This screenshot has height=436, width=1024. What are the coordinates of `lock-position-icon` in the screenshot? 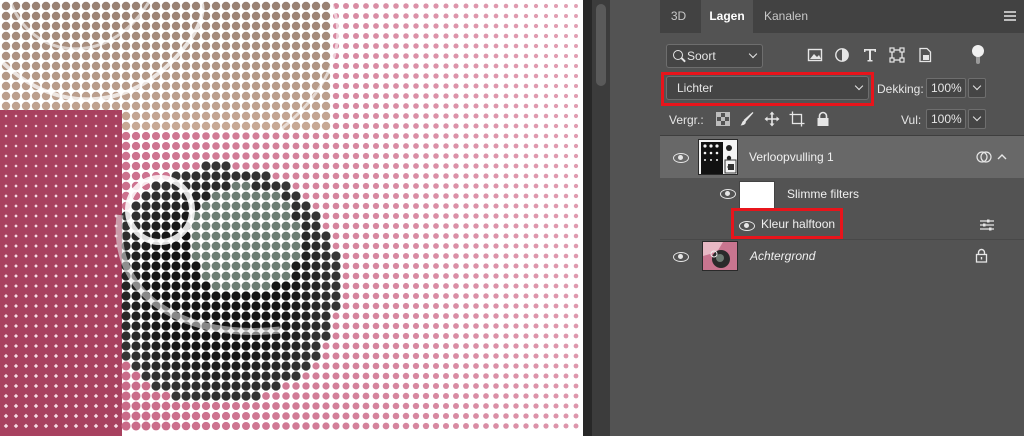 It's located at (772, 119).